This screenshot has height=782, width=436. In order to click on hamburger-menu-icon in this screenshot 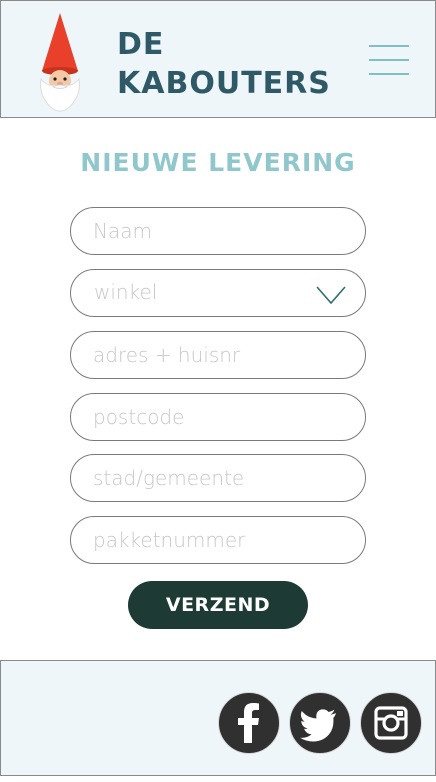, I will do `click(390, 60)`.